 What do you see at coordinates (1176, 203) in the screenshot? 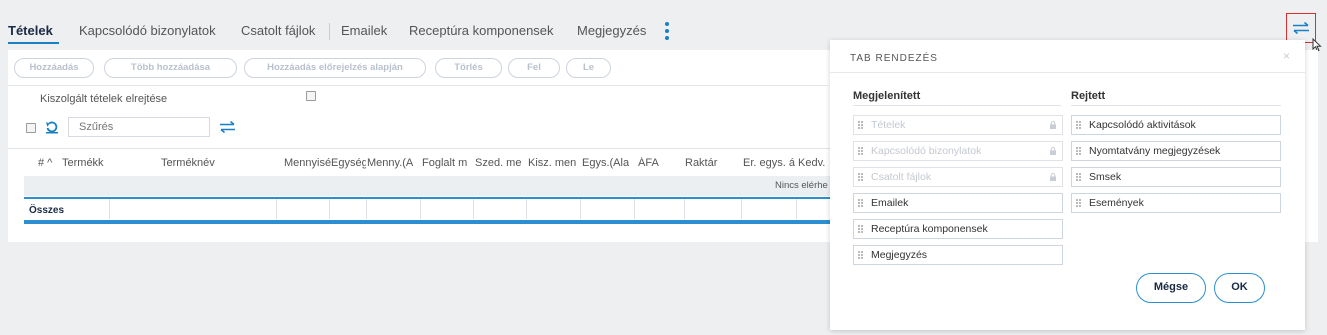
I see `hidden-item-esemenyek: Események` at bounding box center [1176, 203].